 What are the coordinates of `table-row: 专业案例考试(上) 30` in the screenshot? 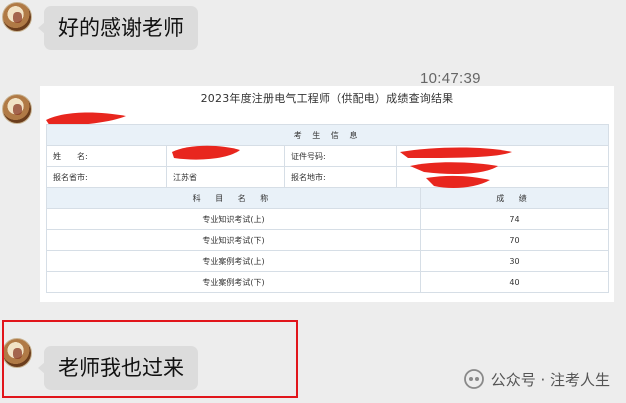 It's located at (327, 261).